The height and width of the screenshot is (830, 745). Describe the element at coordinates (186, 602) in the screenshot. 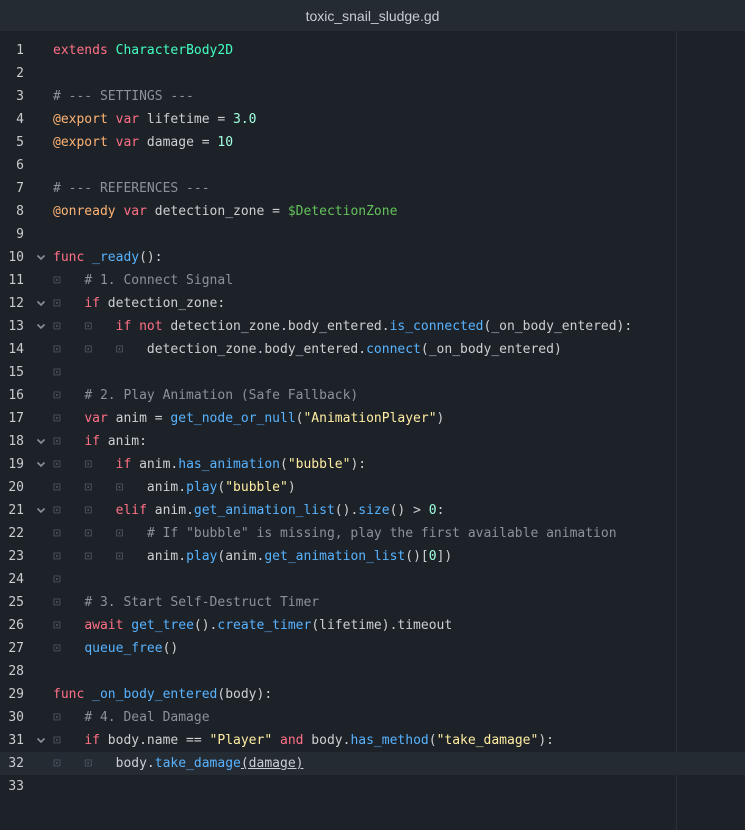

I see `code-text: ⊡ # 3. Start Self-Destruct Timer` at that location.